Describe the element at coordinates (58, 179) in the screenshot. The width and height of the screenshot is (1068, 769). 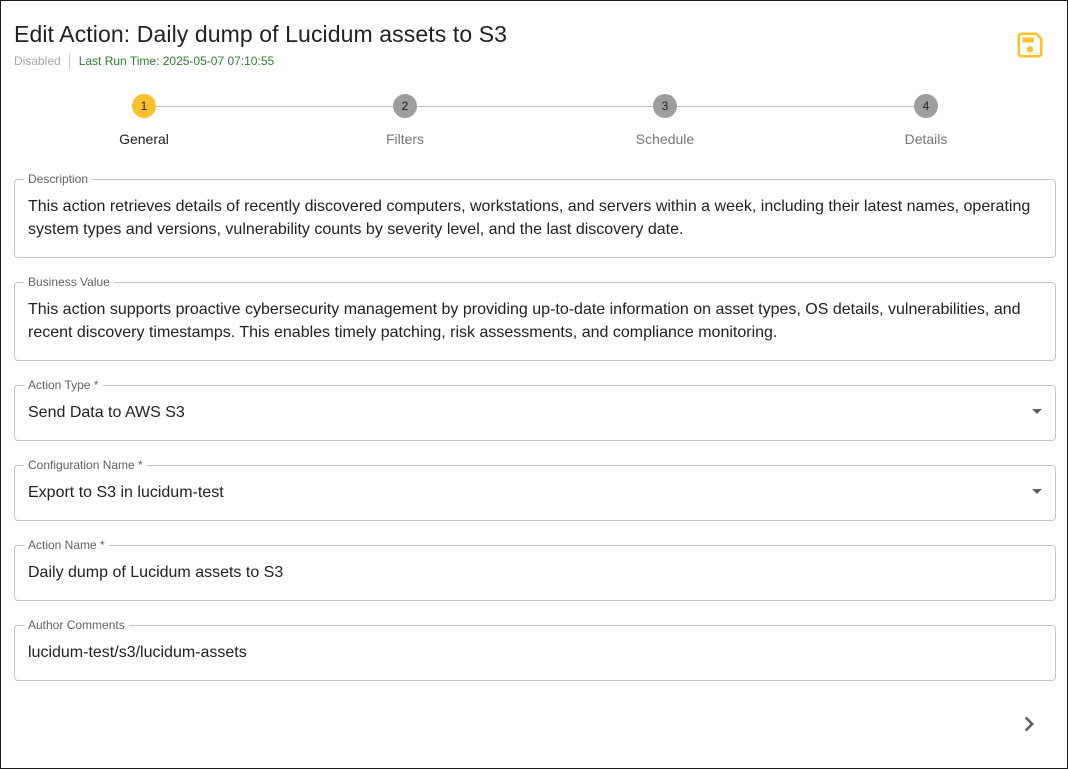
I see `description-label: Description` at that location.